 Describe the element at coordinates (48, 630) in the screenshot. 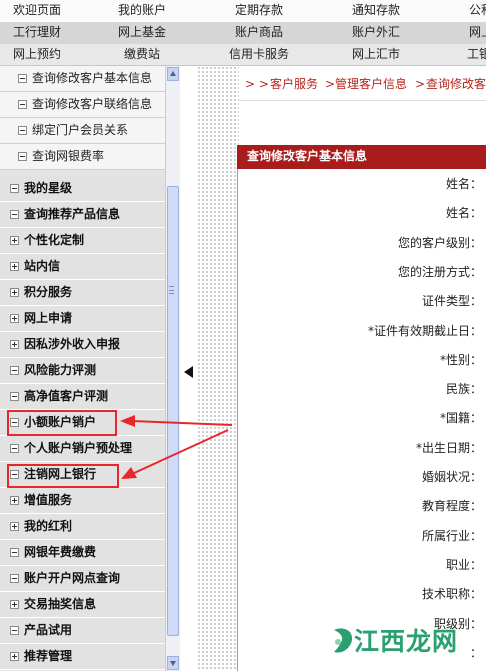

I see `sidebar-item-label: 产品试用` at that location.